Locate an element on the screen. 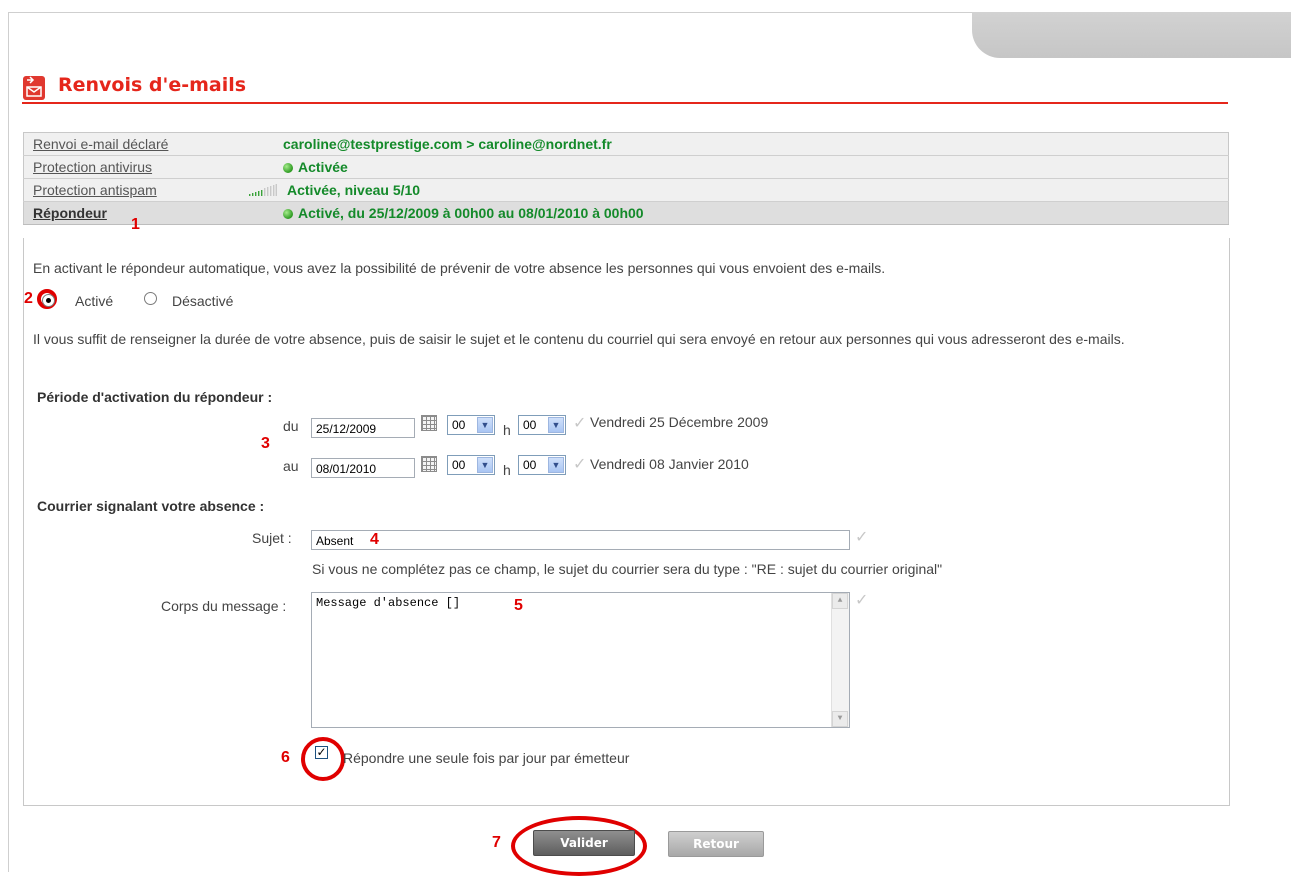 Image resolution: width=1291 pixels, height=876 pixels. forward-link: Renvoi e-mail déclaré is located at coordinates (100, 144).